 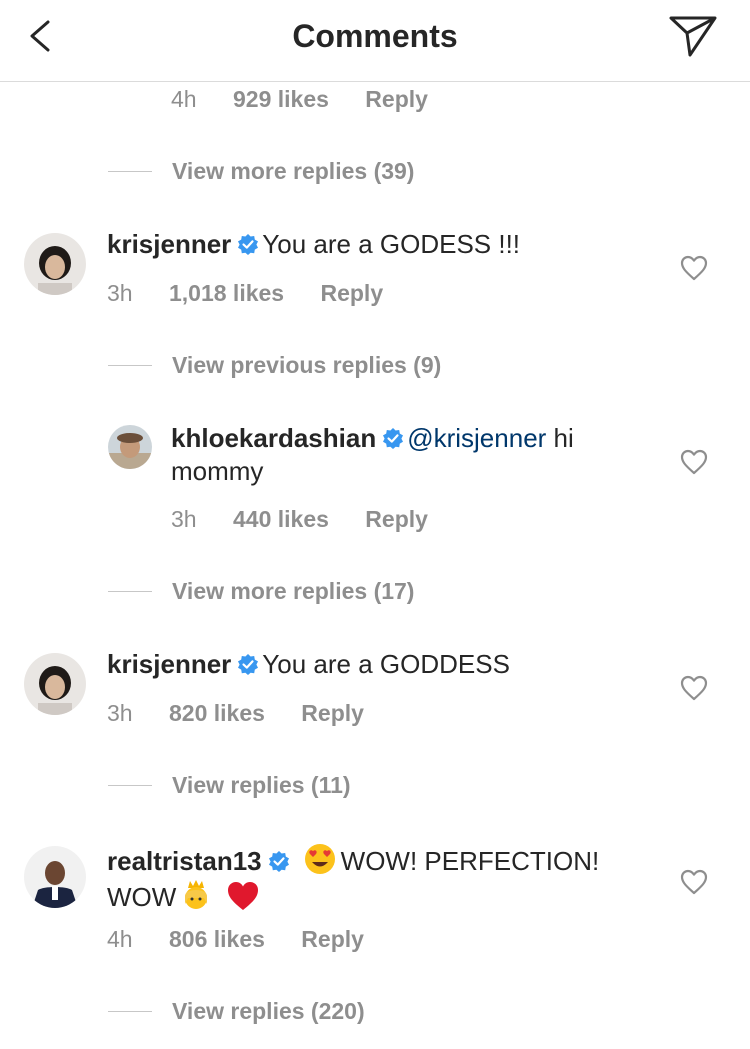 What do you see at coordinates (268, 1010) in the screenshot?
I see `view-replies-label: View replies (220)` at bounding box center [268, 1010].